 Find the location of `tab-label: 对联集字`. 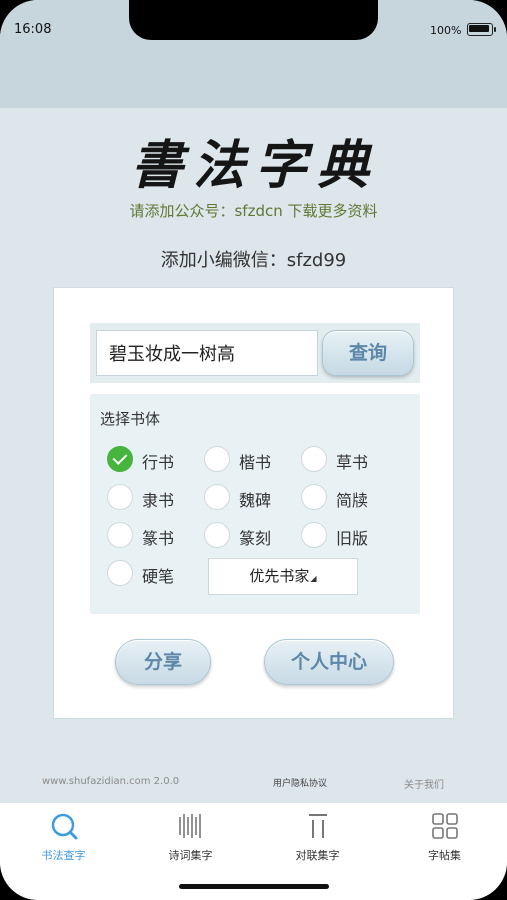

tab-label: 对联集字 is located at coordinates (317, 855).